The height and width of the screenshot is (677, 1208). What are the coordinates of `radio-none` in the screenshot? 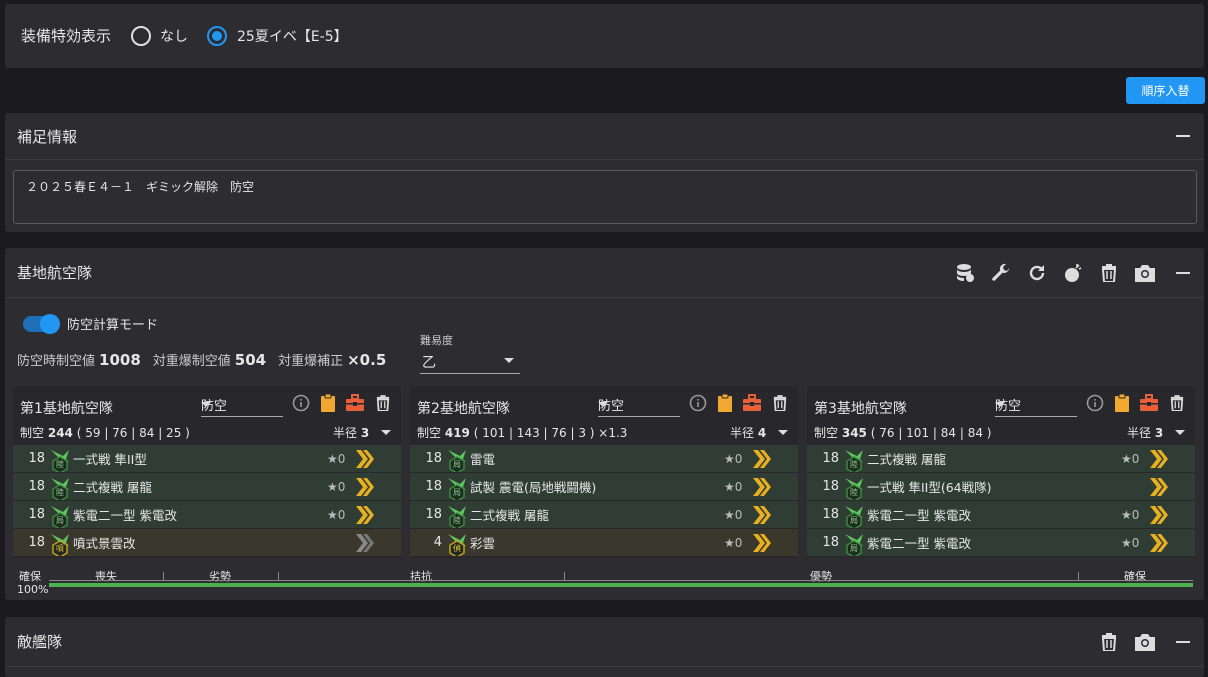 It's located at (141, 35).